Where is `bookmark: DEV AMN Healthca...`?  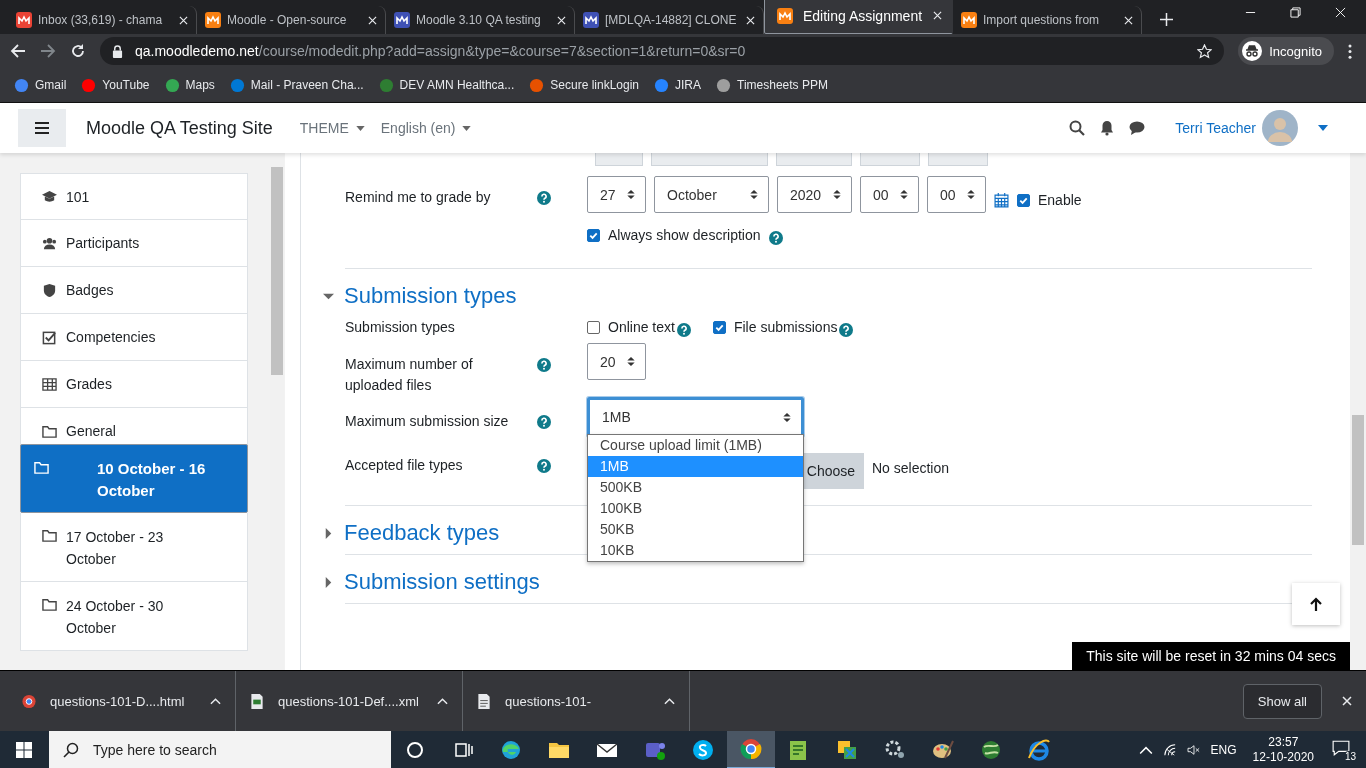
bookmark: DEV AMN Healthca... is located at coordinates (446, 85).